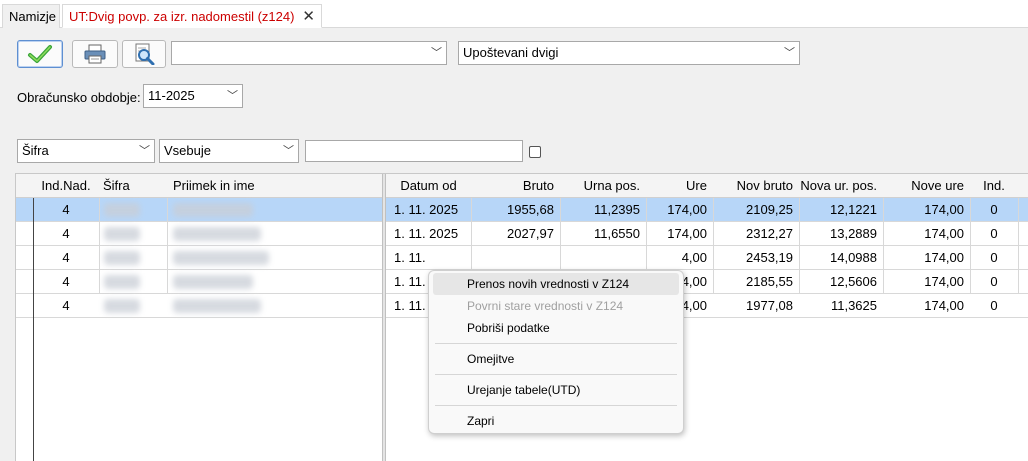 This screenshot has height=461, width=1028. Describe the element at coordinates (133, 186) in the screenshot. I see `column-header-sifra: Šifra` at that location.